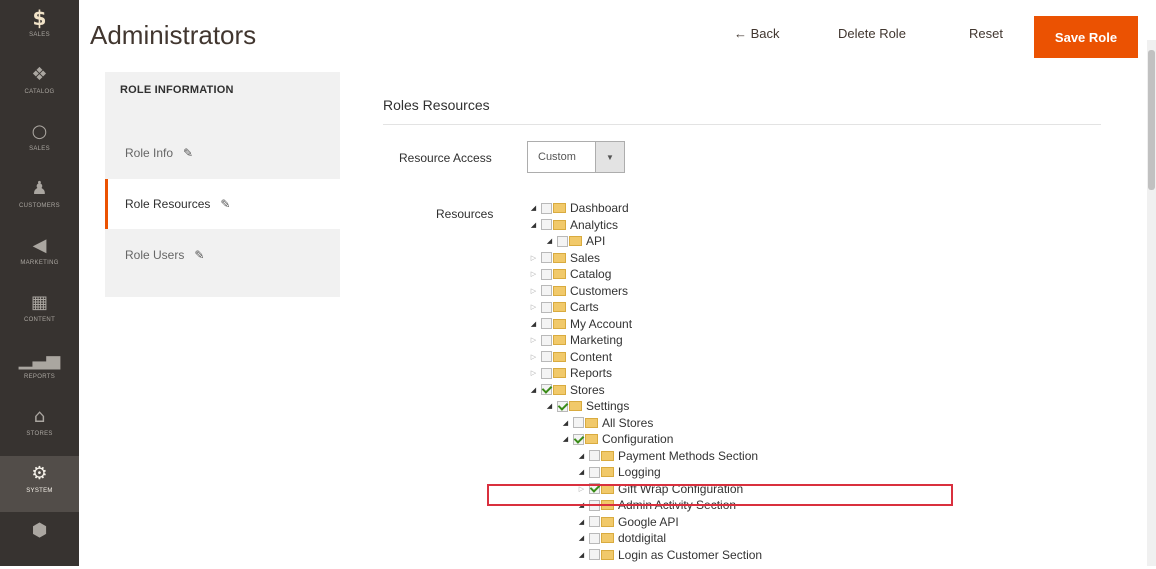 The image size is (1156, 569). What do you see at coordinates (564, 258) in the screenshot?
I see `tree-node: ▷ Sales` at bounding box center [564, 258].